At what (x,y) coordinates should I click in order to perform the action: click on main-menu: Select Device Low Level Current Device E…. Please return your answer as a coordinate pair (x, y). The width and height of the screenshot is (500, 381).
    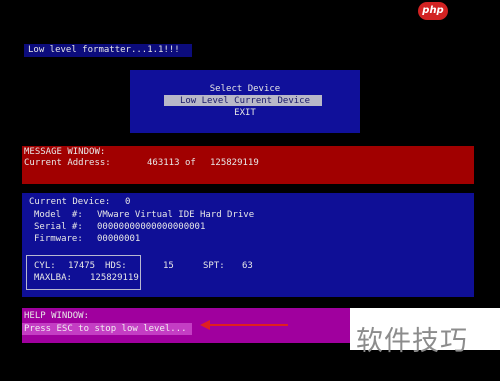
    Looking at the image, I should click on (245, 101).